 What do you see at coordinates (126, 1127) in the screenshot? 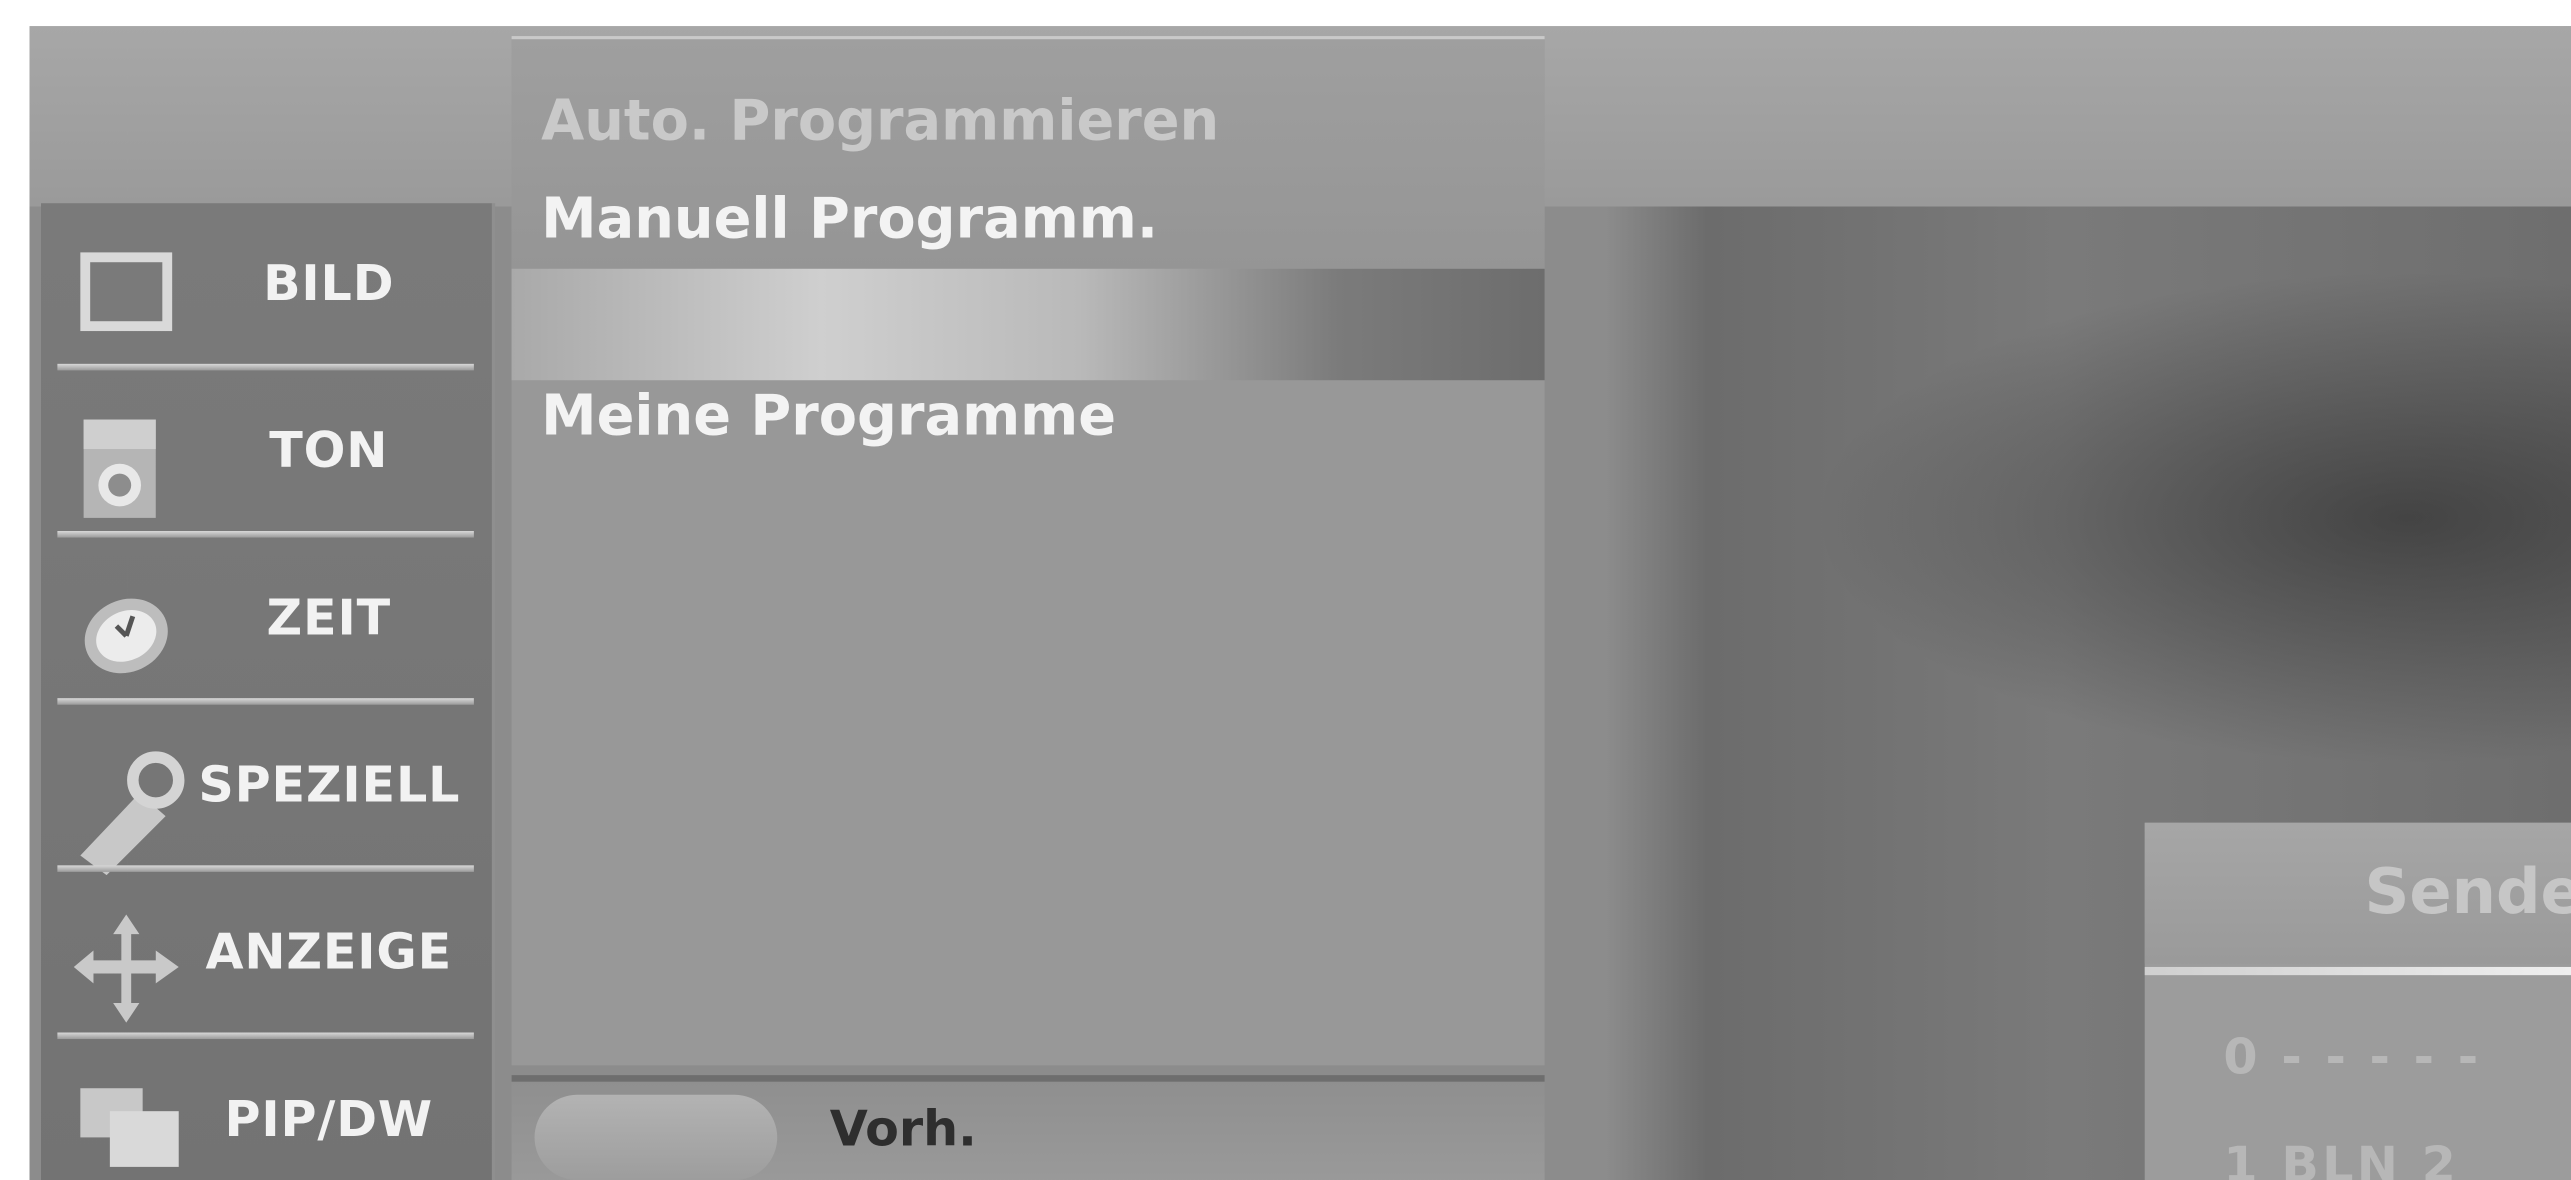
I see `pip-icon` at bounding box center [126, 1127].